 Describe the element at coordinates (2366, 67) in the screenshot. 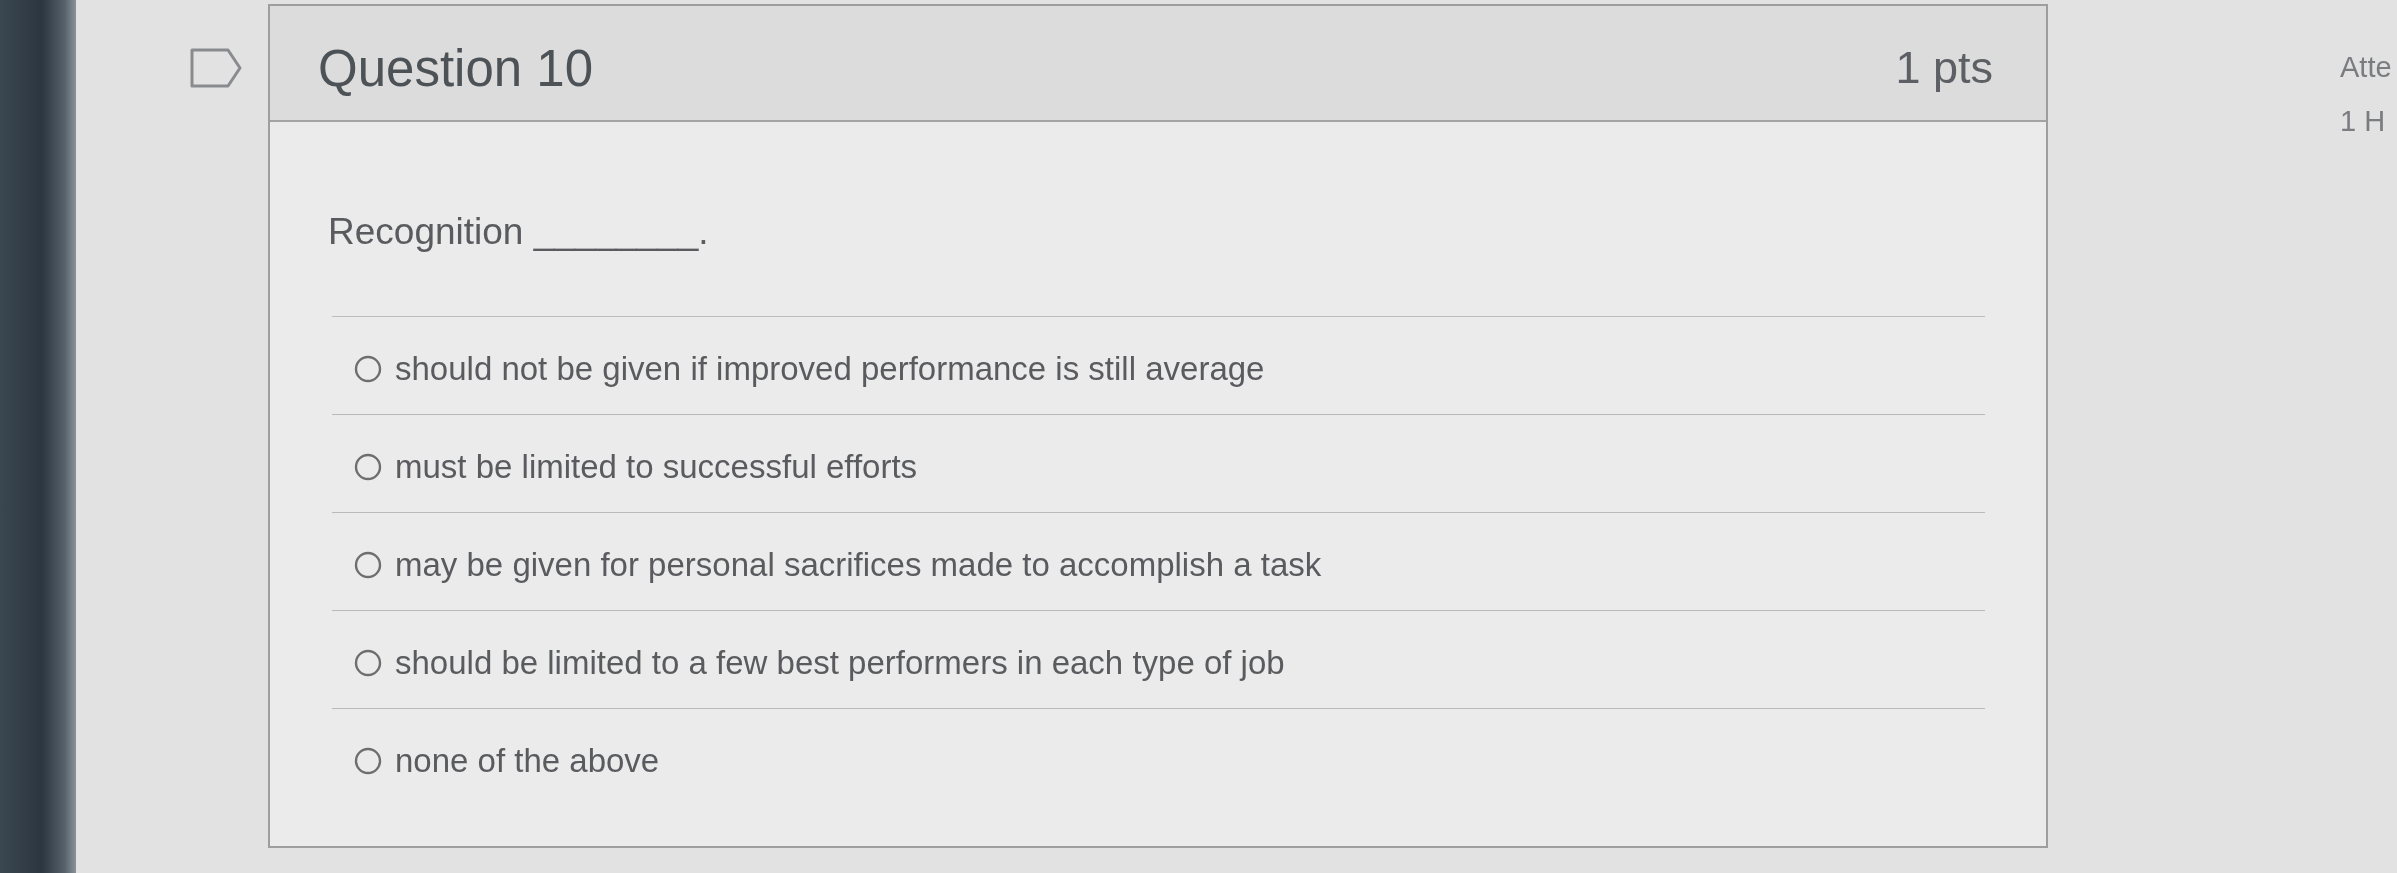

I see `side-panel-text: Atte` at that location.